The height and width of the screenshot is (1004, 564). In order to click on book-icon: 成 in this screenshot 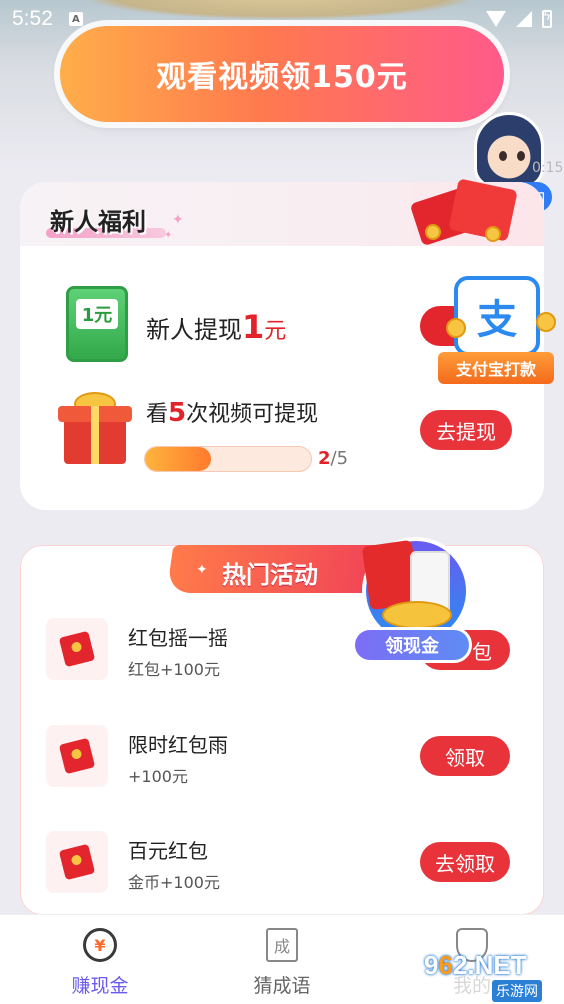, I will do `click(282, 945)`.